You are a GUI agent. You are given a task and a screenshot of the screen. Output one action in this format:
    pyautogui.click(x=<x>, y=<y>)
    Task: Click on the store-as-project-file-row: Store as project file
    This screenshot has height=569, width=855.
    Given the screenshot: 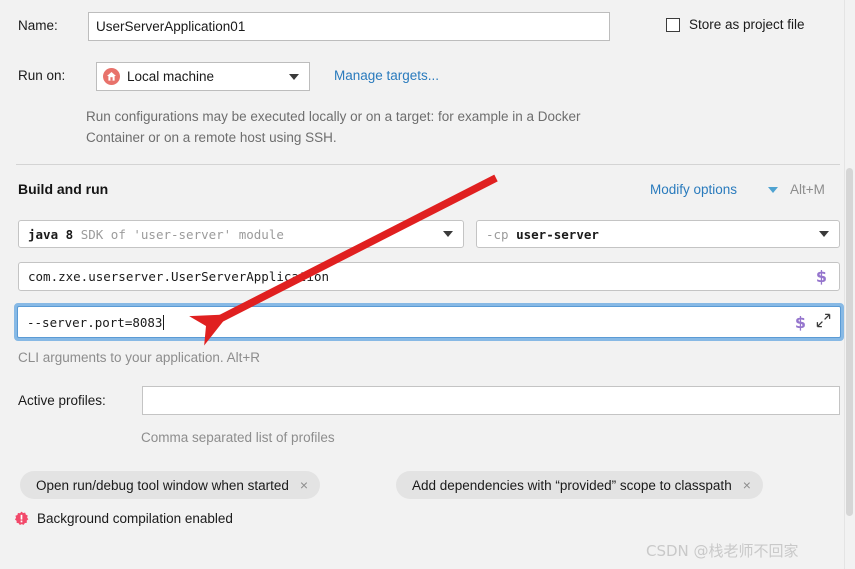 What is the action you would take?
    pyautogui.click(x=735, y=24)
    